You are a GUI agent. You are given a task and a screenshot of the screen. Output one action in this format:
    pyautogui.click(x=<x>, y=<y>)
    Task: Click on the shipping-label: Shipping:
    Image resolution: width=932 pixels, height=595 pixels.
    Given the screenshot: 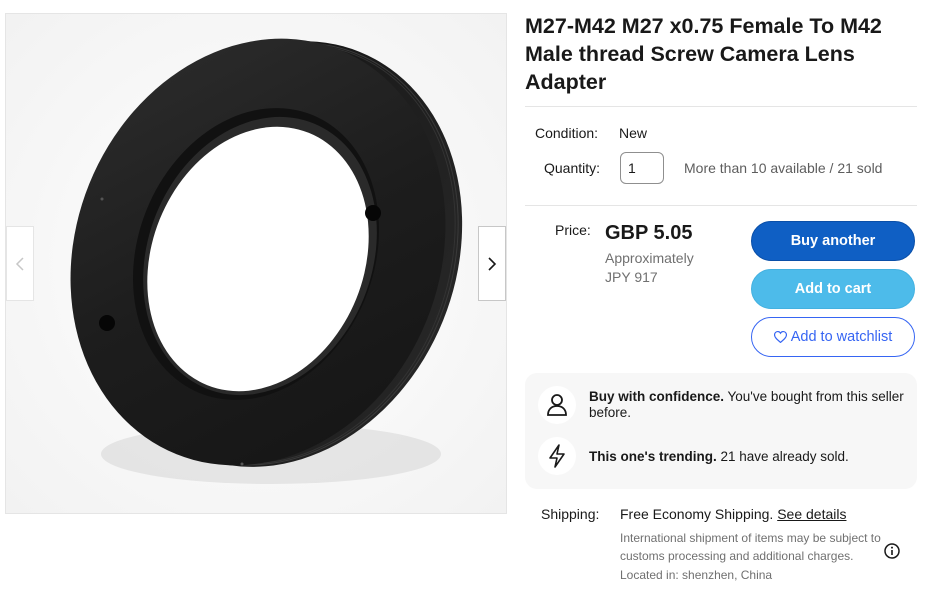 What is the action you would take?
    pyautogui.click(x=570, y=514)
    